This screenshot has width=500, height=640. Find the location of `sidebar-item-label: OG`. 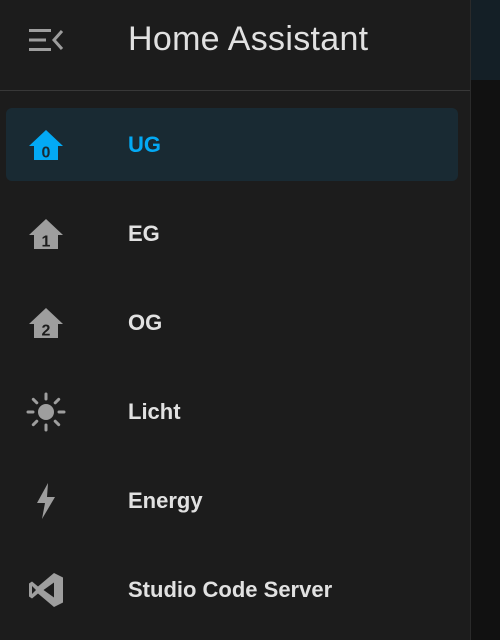

sidebar-item-label: OG is located at coordinates (145, 322).